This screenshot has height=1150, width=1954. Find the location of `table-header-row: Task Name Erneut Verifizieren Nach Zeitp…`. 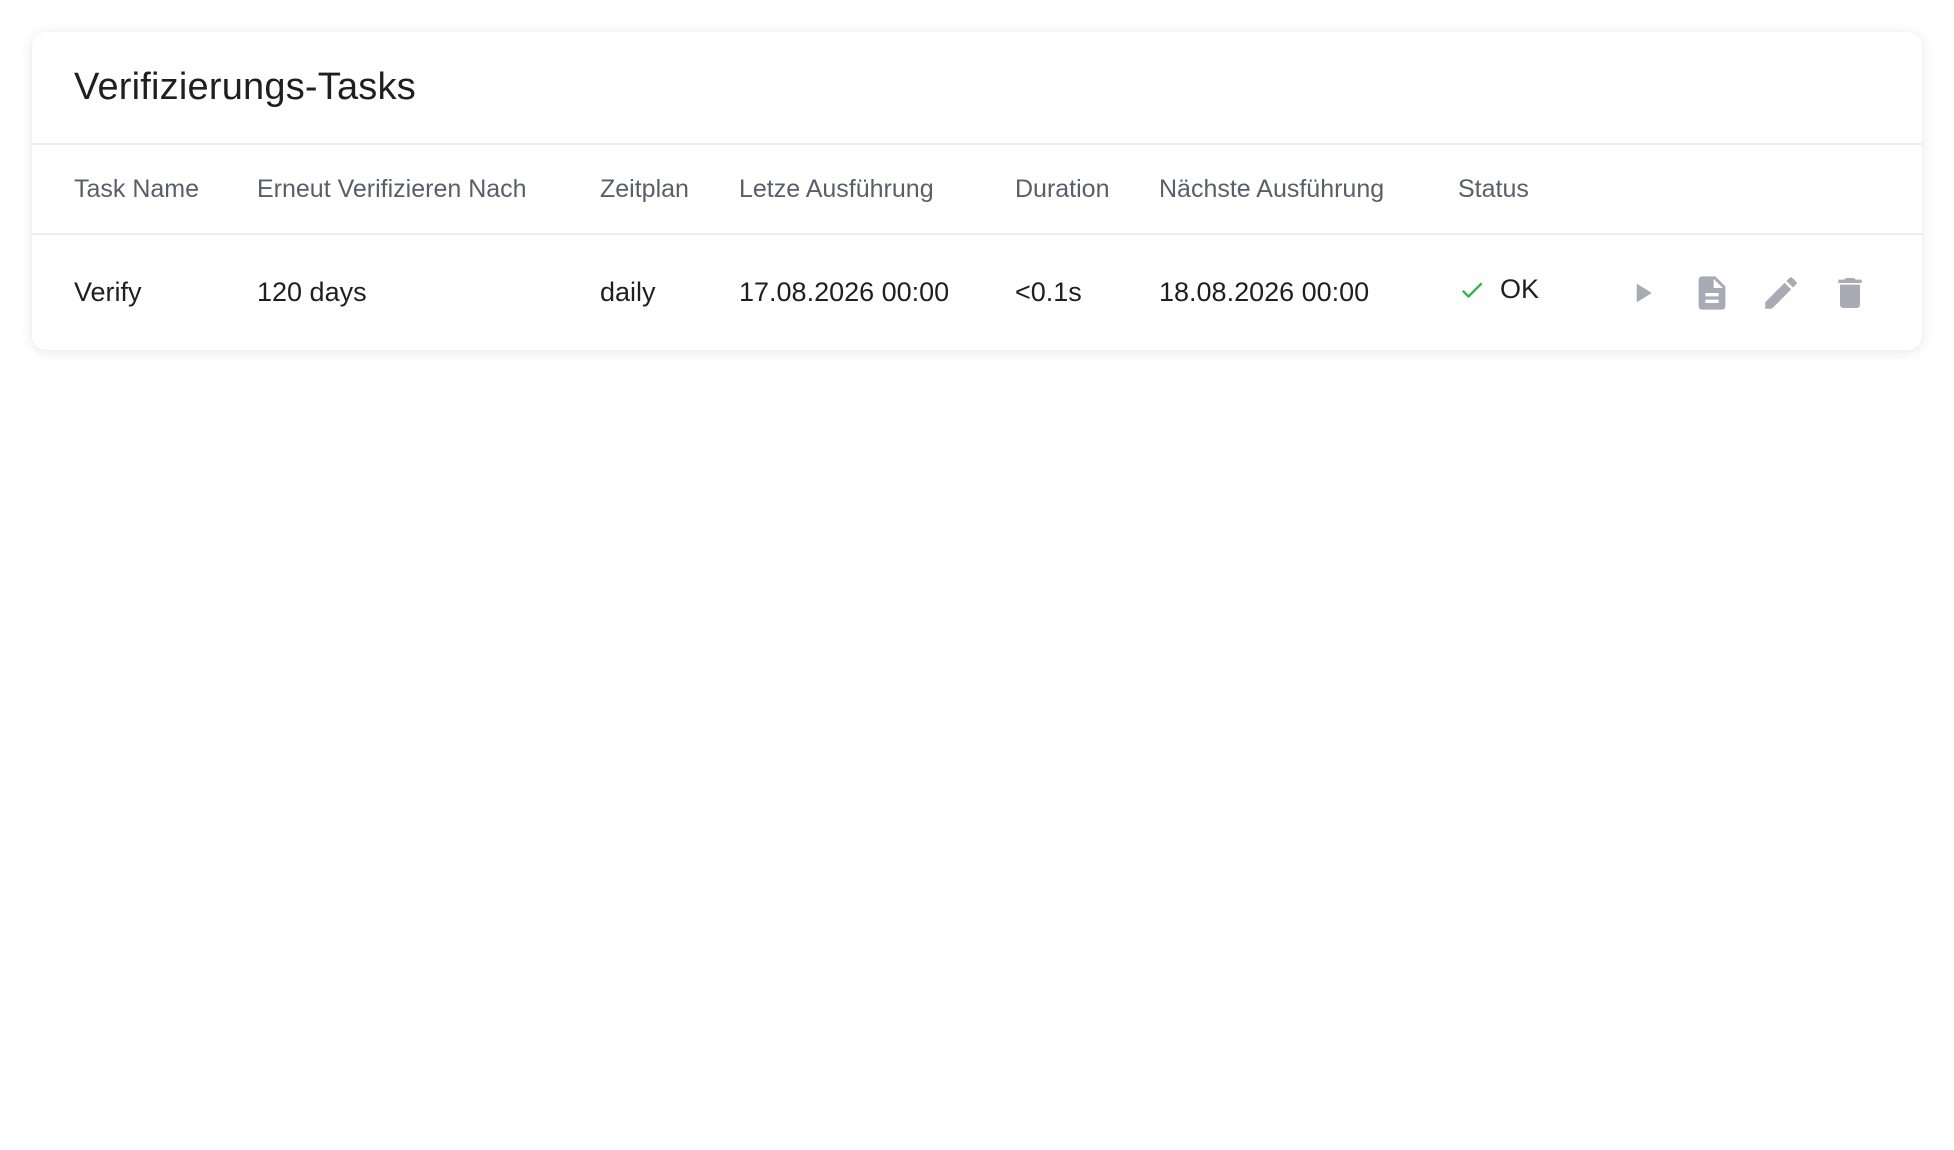

table-header-row: Task Name Erneut Verifizieren Nach Zeitp… is located at coordinates (977, 190).